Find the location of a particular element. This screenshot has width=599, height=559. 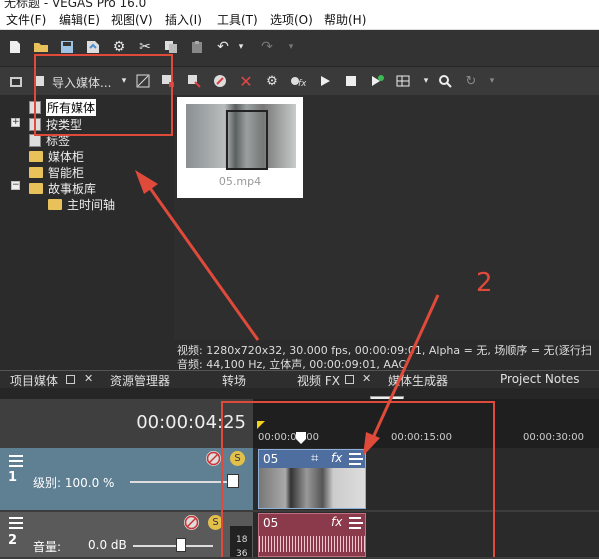

annotation-arrow-down is located at coordinates (405, 367).